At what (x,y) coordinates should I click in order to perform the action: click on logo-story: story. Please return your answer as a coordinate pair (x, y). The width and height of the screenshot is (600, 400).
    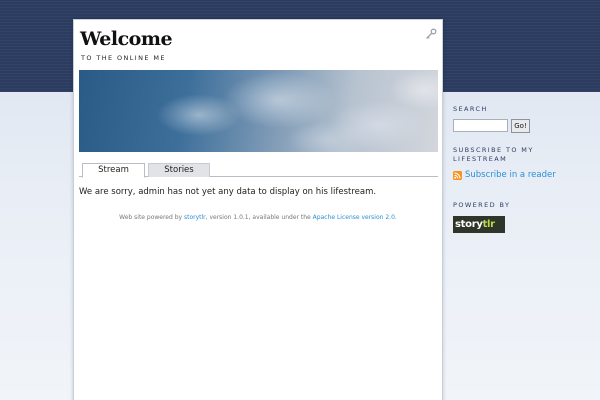
    Looking at the image, I should click on (469, 224).